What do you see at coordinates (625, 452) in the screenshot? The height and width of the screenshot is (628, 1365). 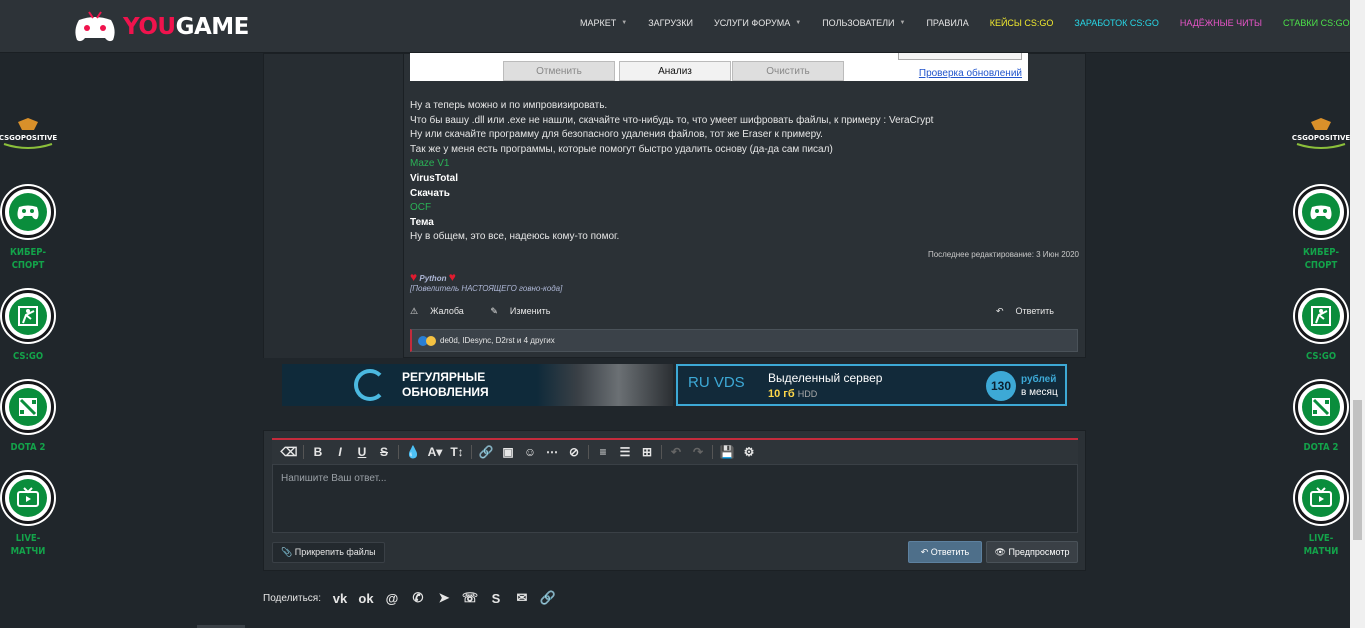 I see `list-icon: ☰` at bounding box center [625, 452].